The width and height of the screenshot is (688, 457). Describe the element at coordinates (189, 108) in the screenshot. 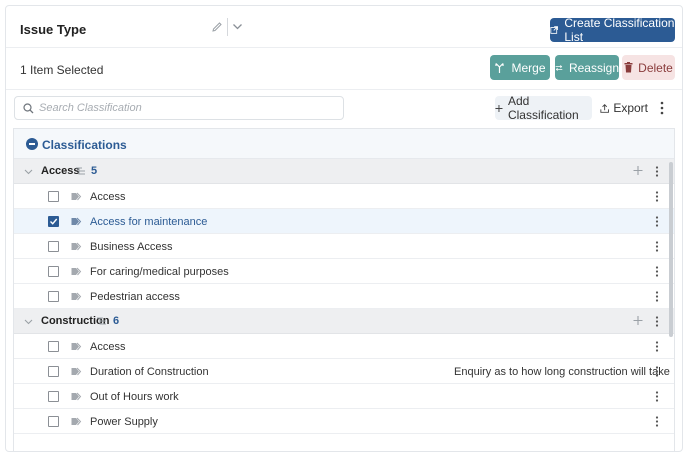

I see `search-input` at that location.